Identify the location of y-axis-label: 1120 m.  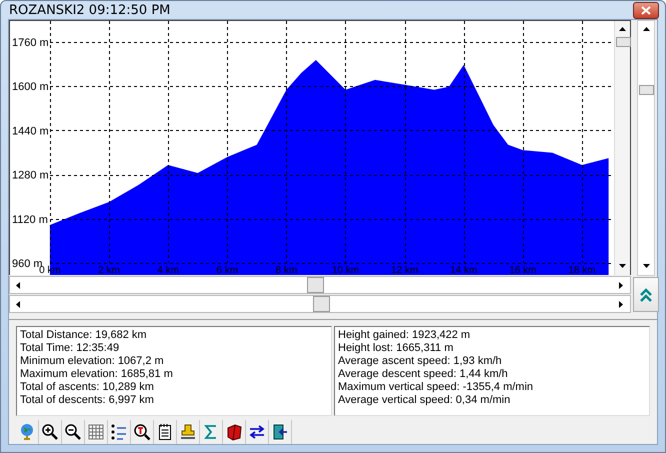
(30, 220).